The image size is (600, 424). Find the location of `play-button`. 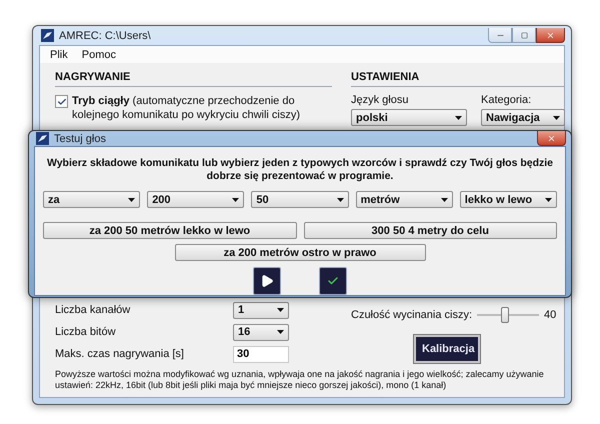

play-button is located at coordinates (267, 281).